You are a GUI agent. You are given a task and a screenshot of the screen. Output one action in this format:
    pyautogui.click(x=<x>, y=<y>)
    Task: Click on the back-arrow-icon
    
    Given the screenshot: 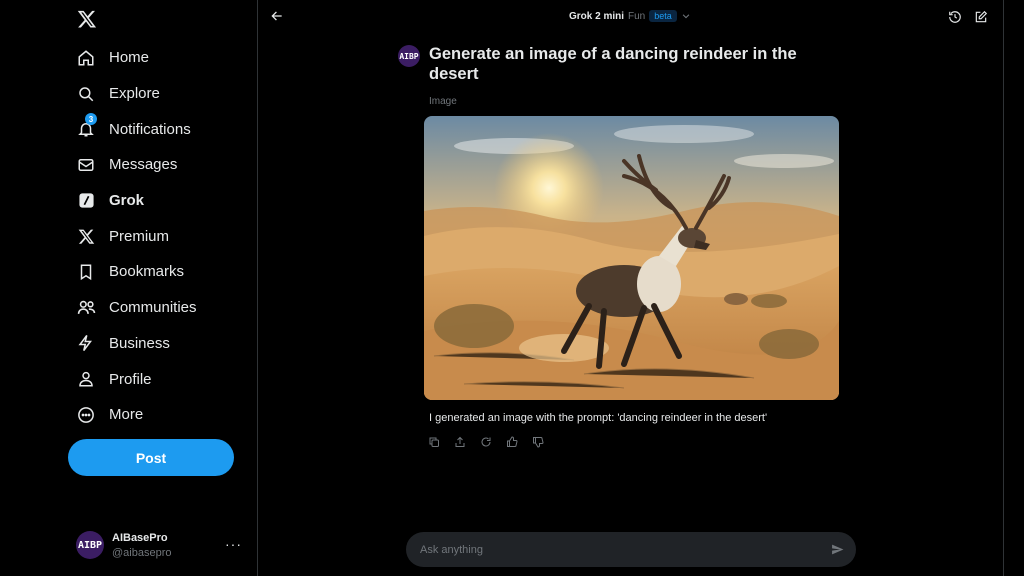 What is the action you would take?
    pyautogui.click(x=278, y=17)
    